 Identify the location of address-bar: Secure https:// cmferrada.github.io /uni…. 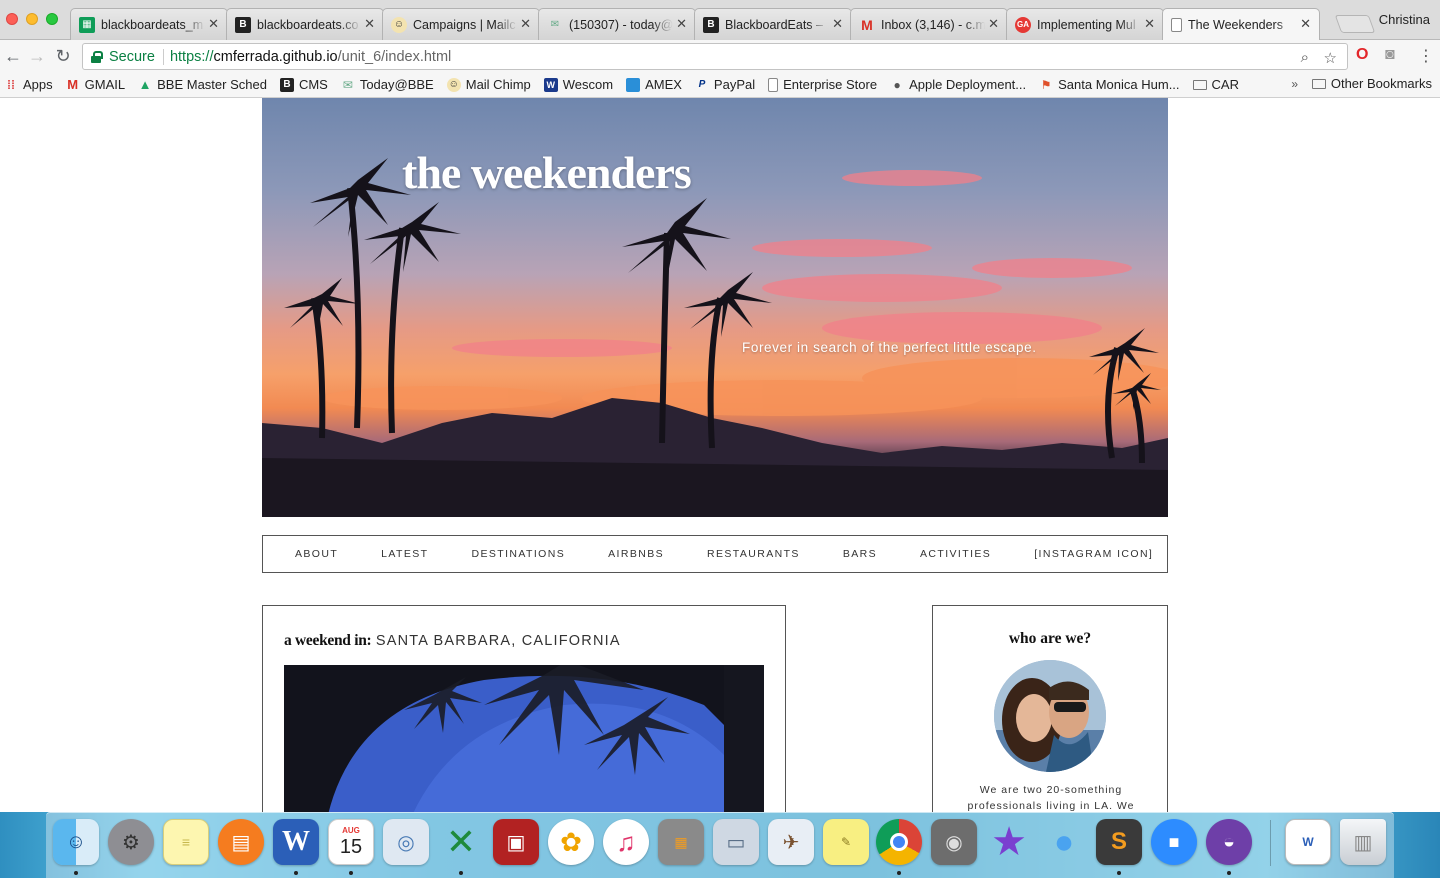
(715, 56).